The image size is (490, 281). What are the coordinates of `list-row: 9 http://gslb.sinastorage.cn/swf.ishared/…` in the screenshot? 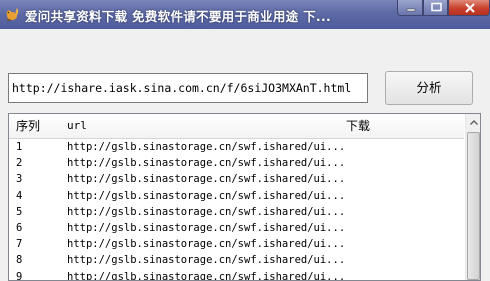 It's located at (236, 275).